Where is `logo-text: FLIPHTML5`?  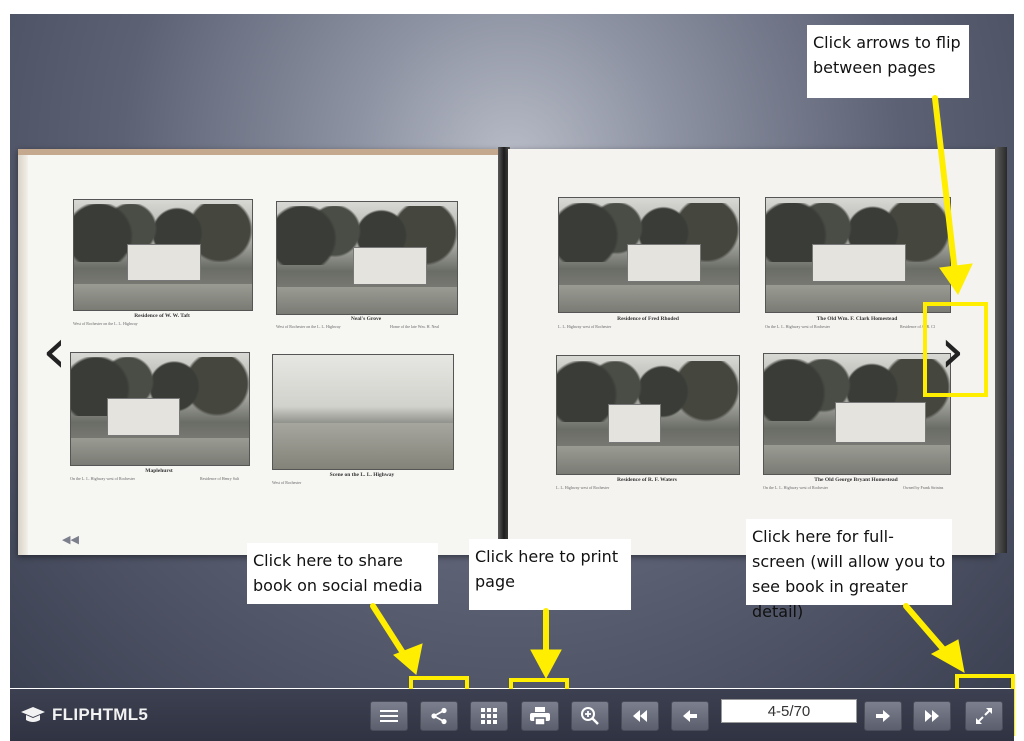
logo-text: FLIPHTML5 is located at coordinates (100, 714).